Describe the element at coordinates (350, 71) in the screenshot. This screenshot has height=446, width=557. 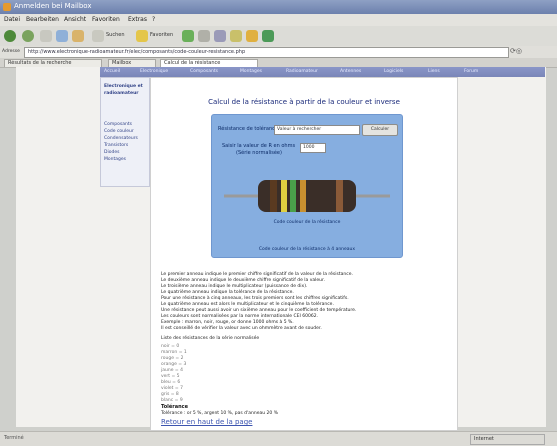
I see `nav-link: Antennes` at that location.